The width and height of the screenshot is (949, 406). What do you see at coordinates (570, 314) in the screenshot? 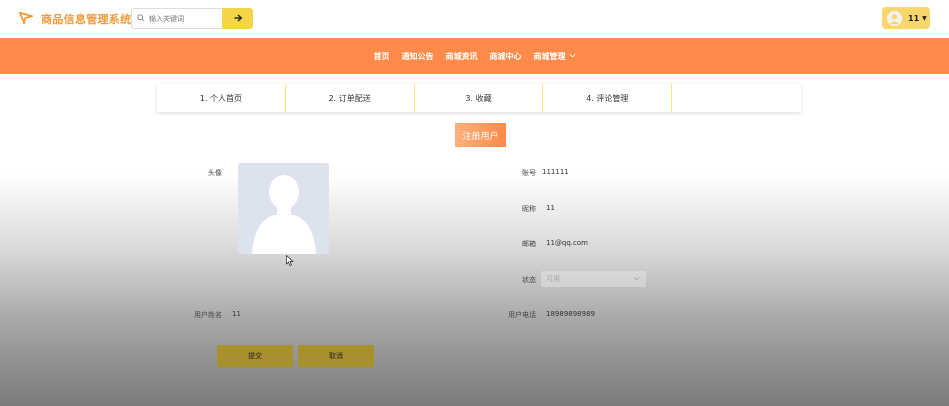
I see `phone-value: 18989898989` at bounding box center [570, 314].